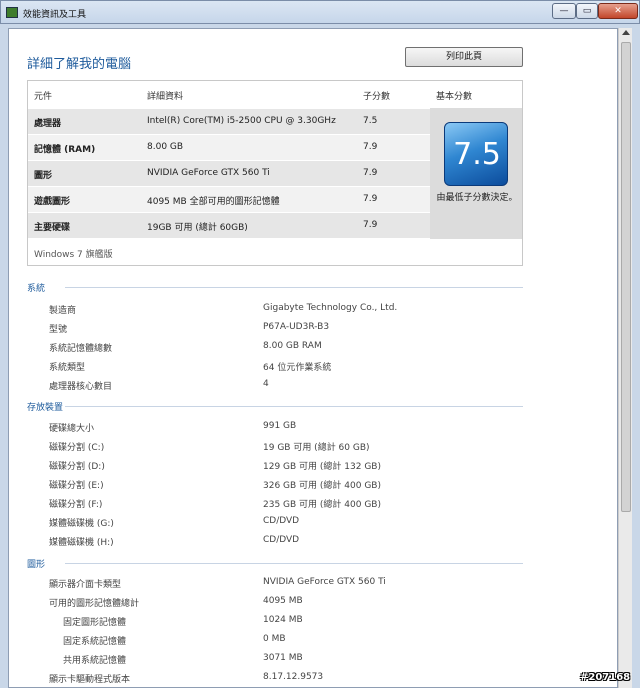  I want to click on graphics-value: 1024 MB, so click(283, 620).